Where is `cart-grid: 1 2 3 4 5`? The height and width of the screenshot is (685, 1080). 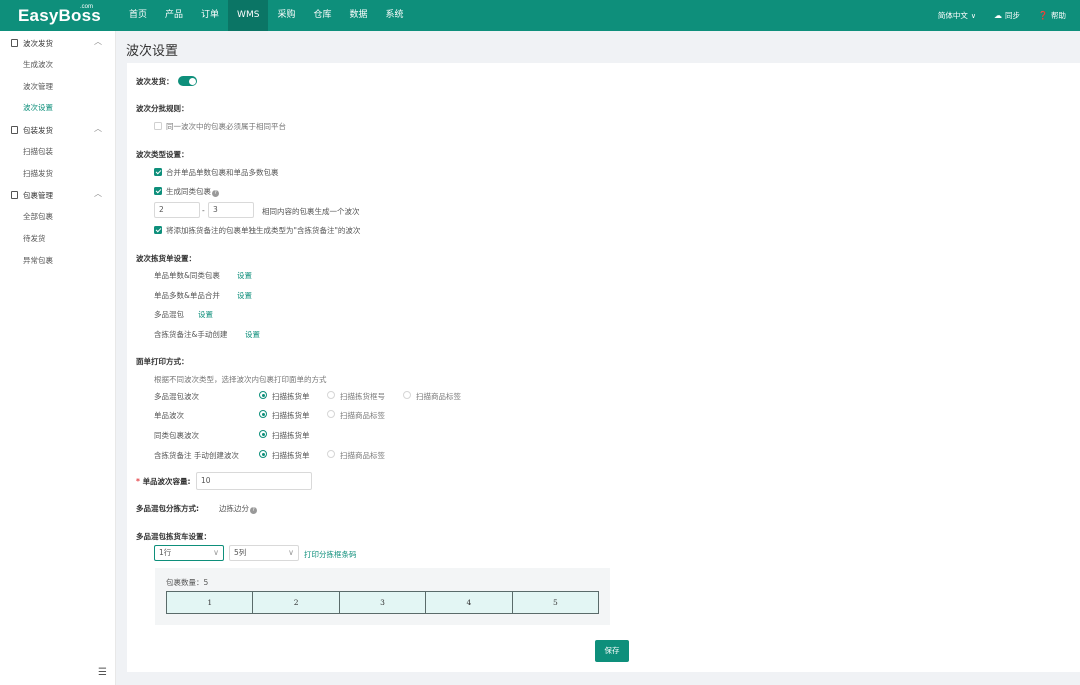
cart-grid: 1 2 3 4 5 is located at coordinates (382, 602).